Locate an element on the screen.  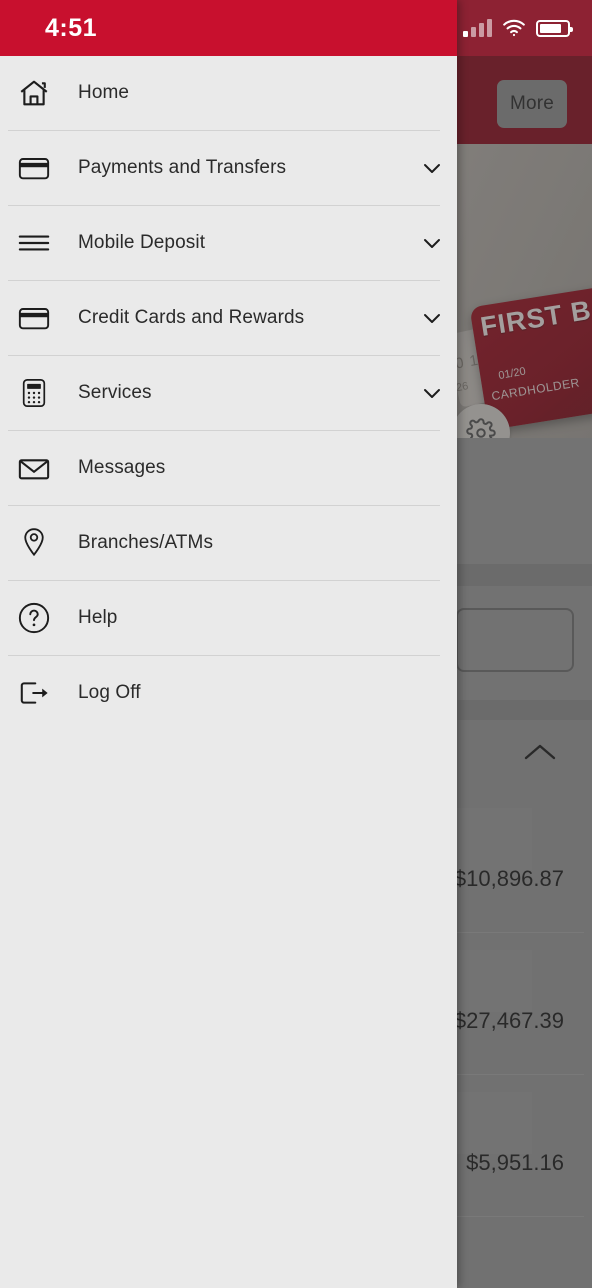
question-mark-icon is located at coordinates (34, 618).